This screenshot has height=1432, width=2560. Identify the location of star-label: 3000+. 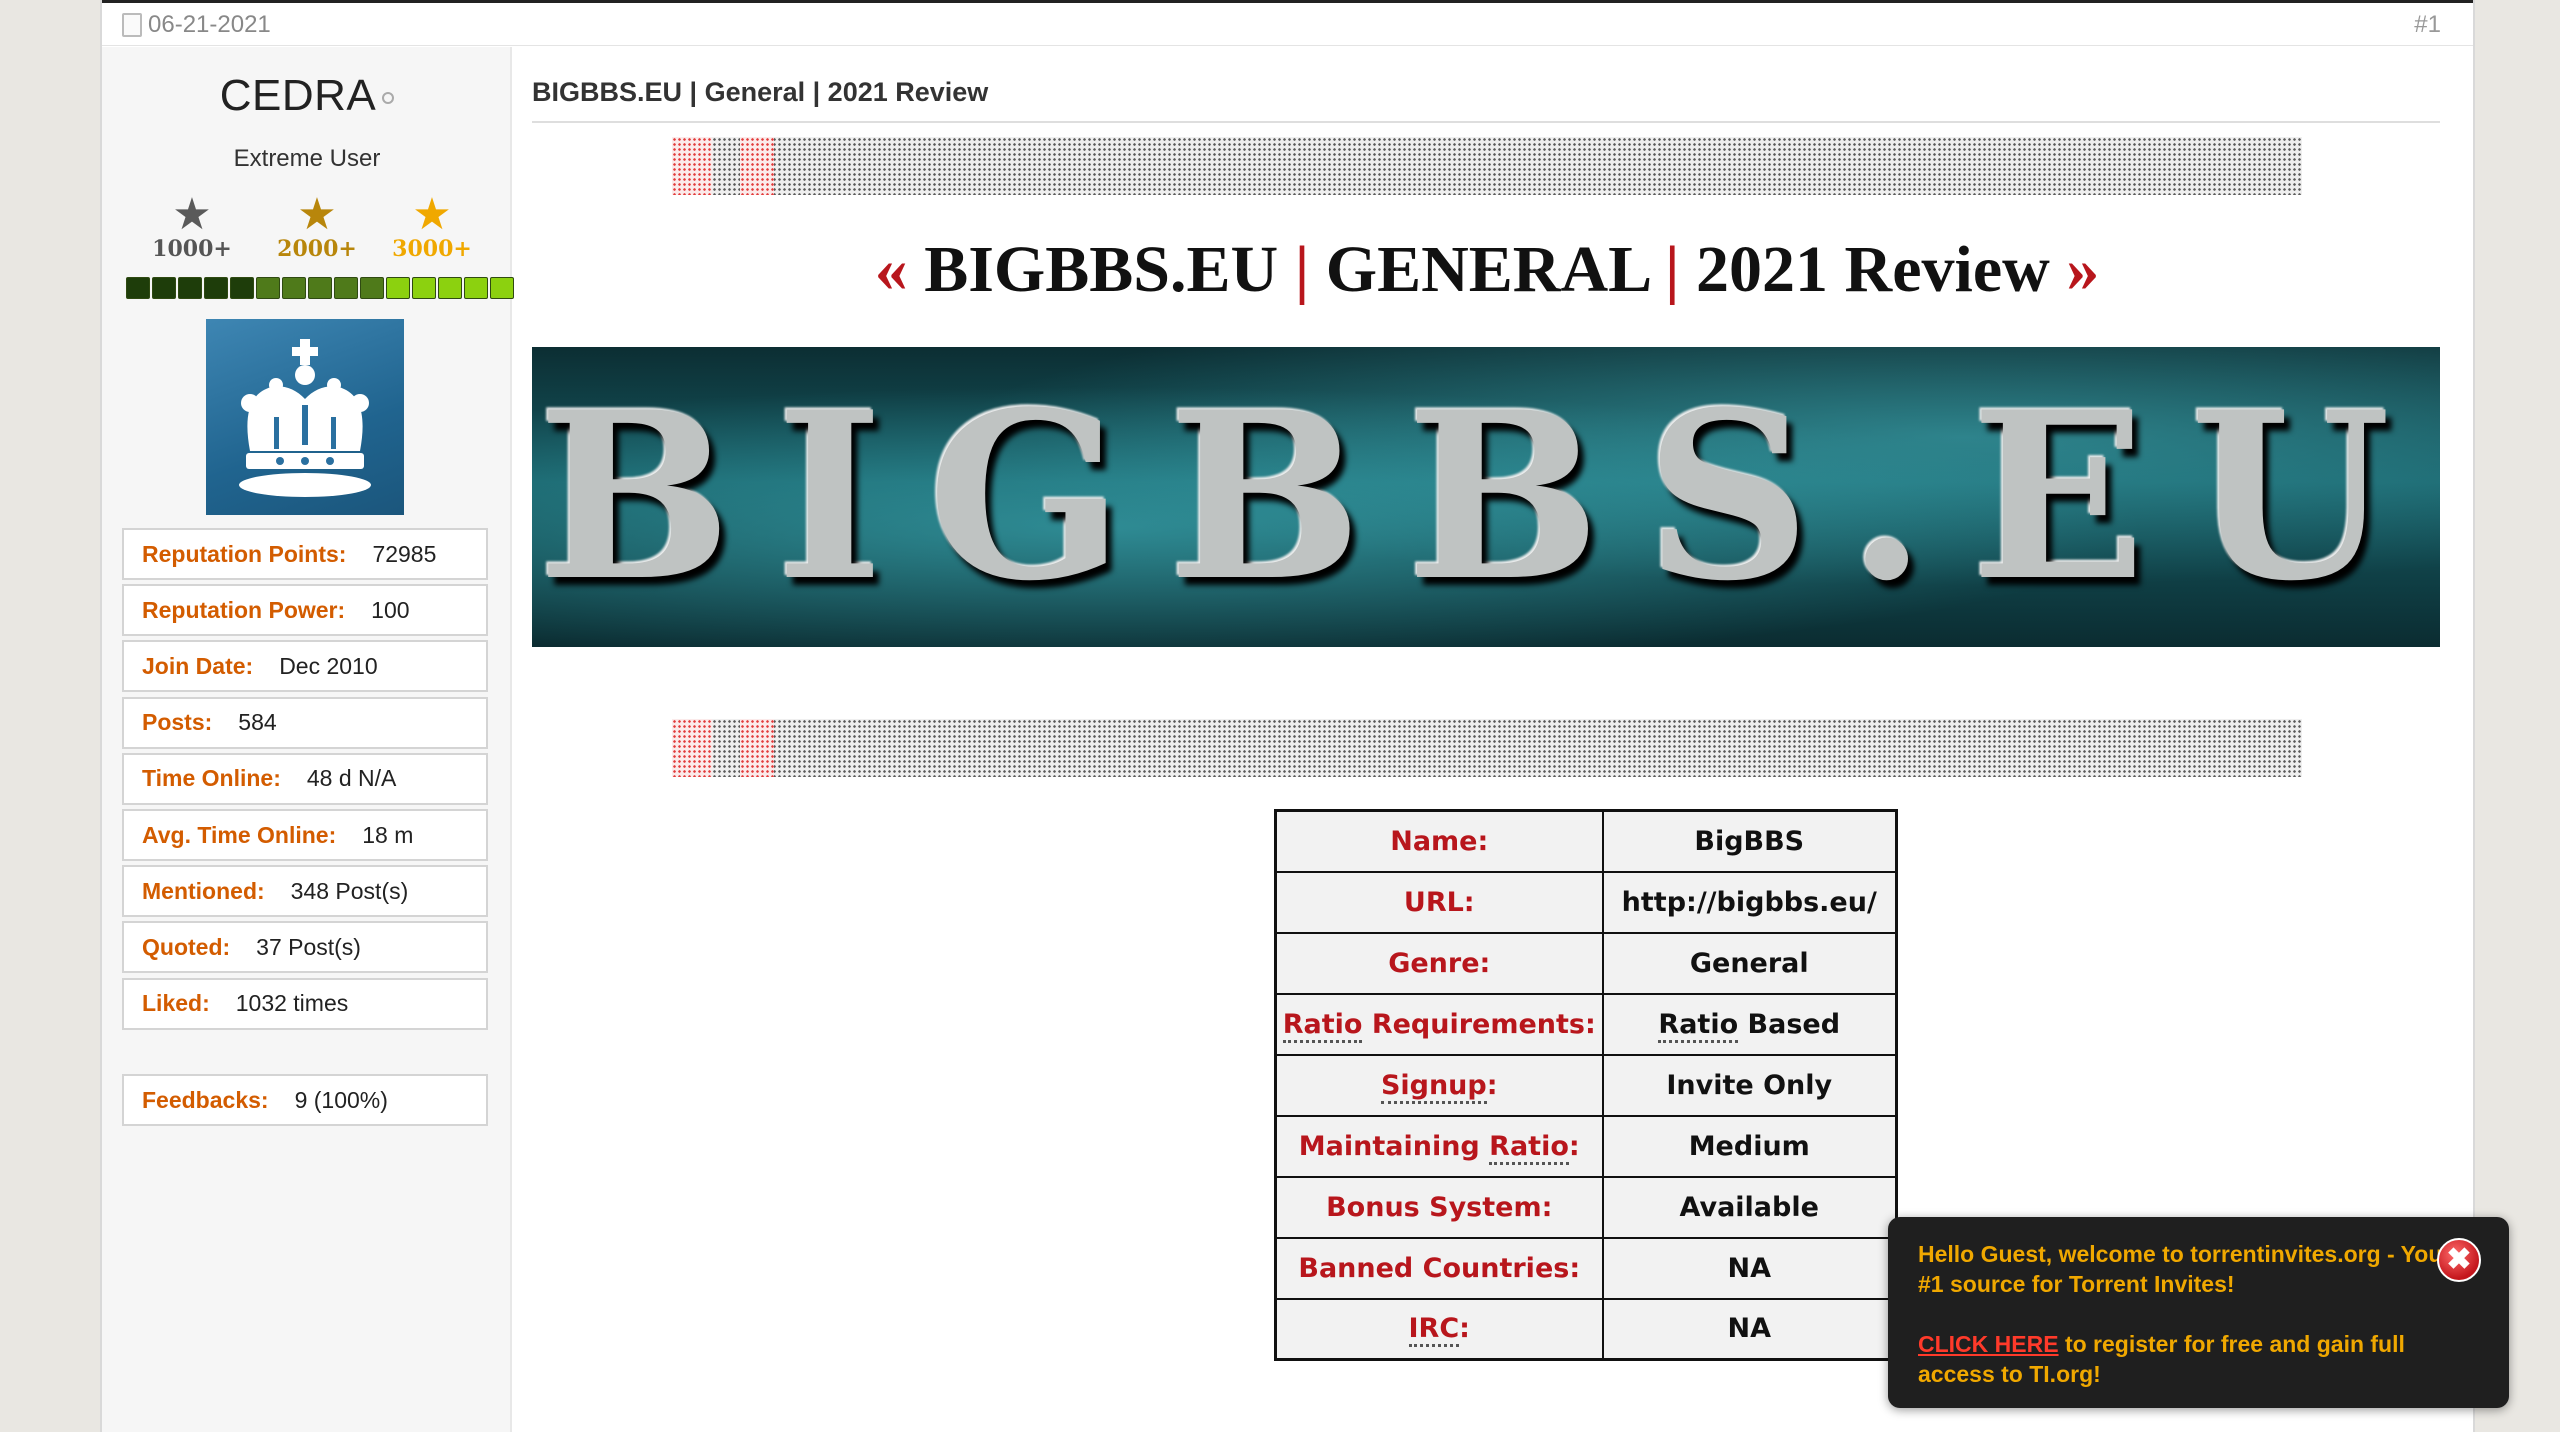
(432, 249).